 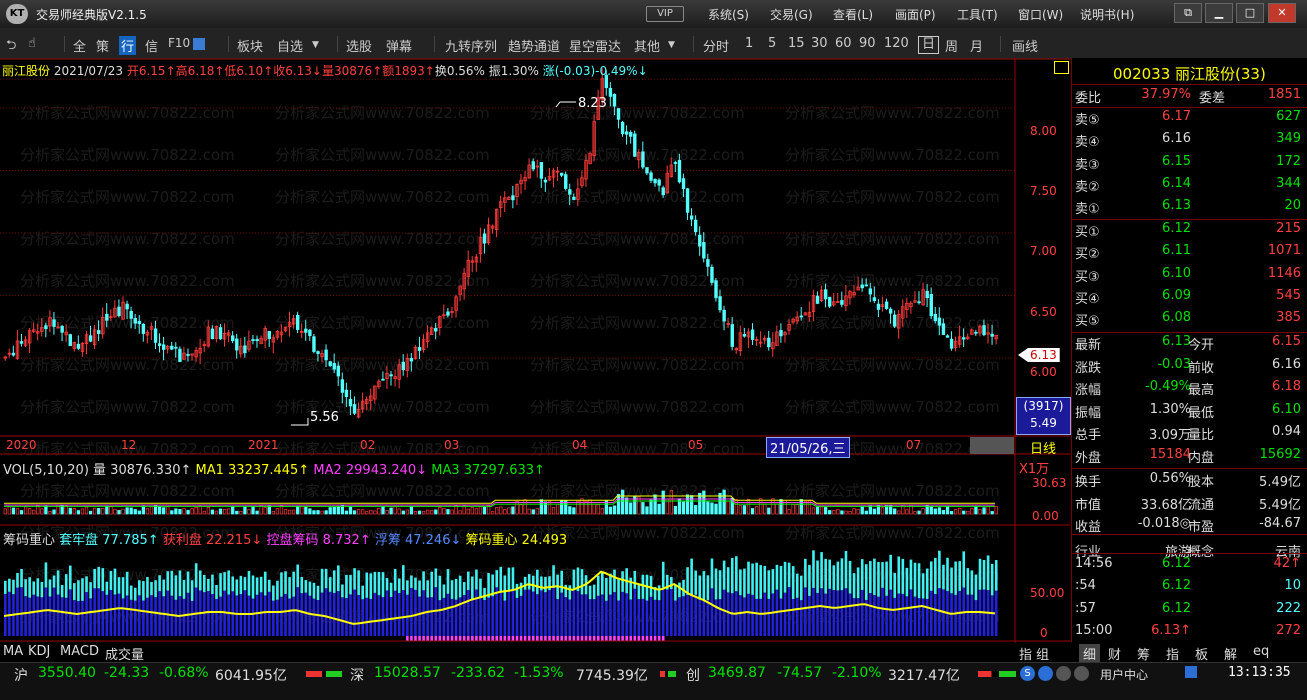 I want to click on bid-price: 6.12, so click(x=1161, y=228).